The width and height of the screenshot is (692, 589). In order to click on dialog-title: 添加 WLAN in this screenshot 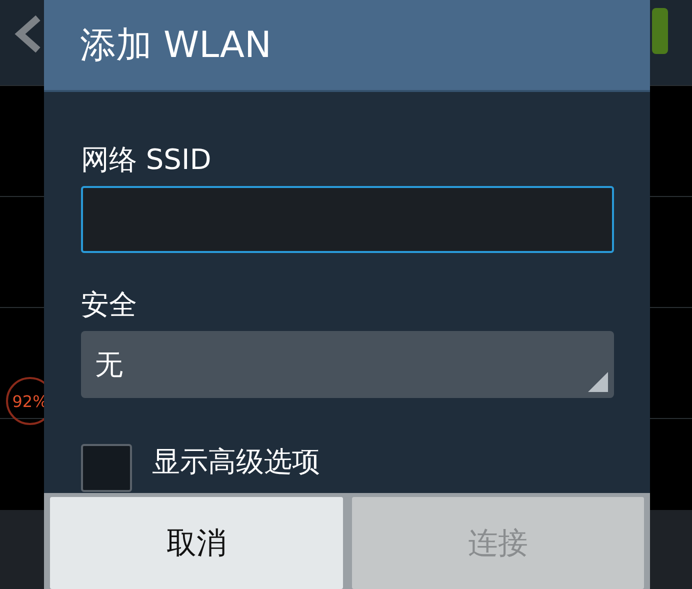, I will do `click(347, 46)`.